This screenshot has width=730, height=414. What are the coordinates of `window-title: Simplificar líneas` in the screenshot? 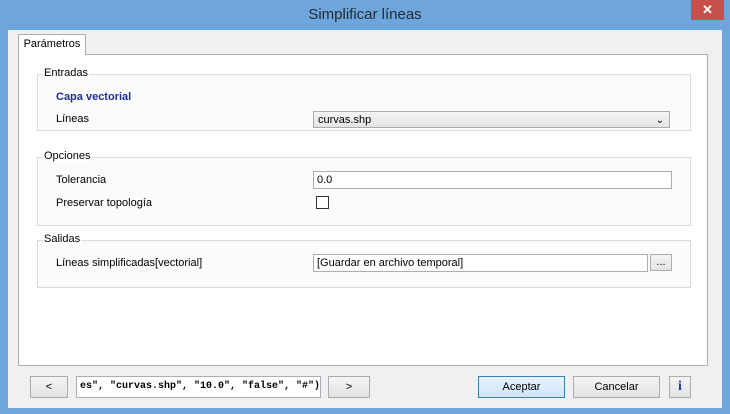 It's located at (365, 14).